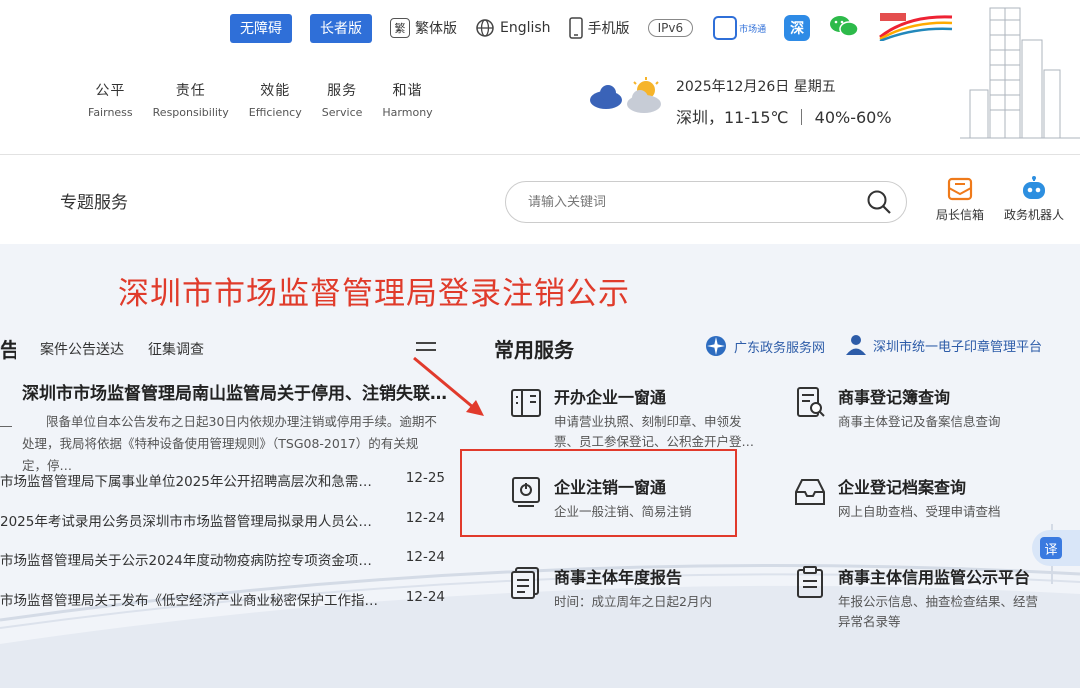 The height and width of the screenshot is (688, 1080). I want to click on news-tabs: 告 案件公告送达 征集调查, so click(114, 348).